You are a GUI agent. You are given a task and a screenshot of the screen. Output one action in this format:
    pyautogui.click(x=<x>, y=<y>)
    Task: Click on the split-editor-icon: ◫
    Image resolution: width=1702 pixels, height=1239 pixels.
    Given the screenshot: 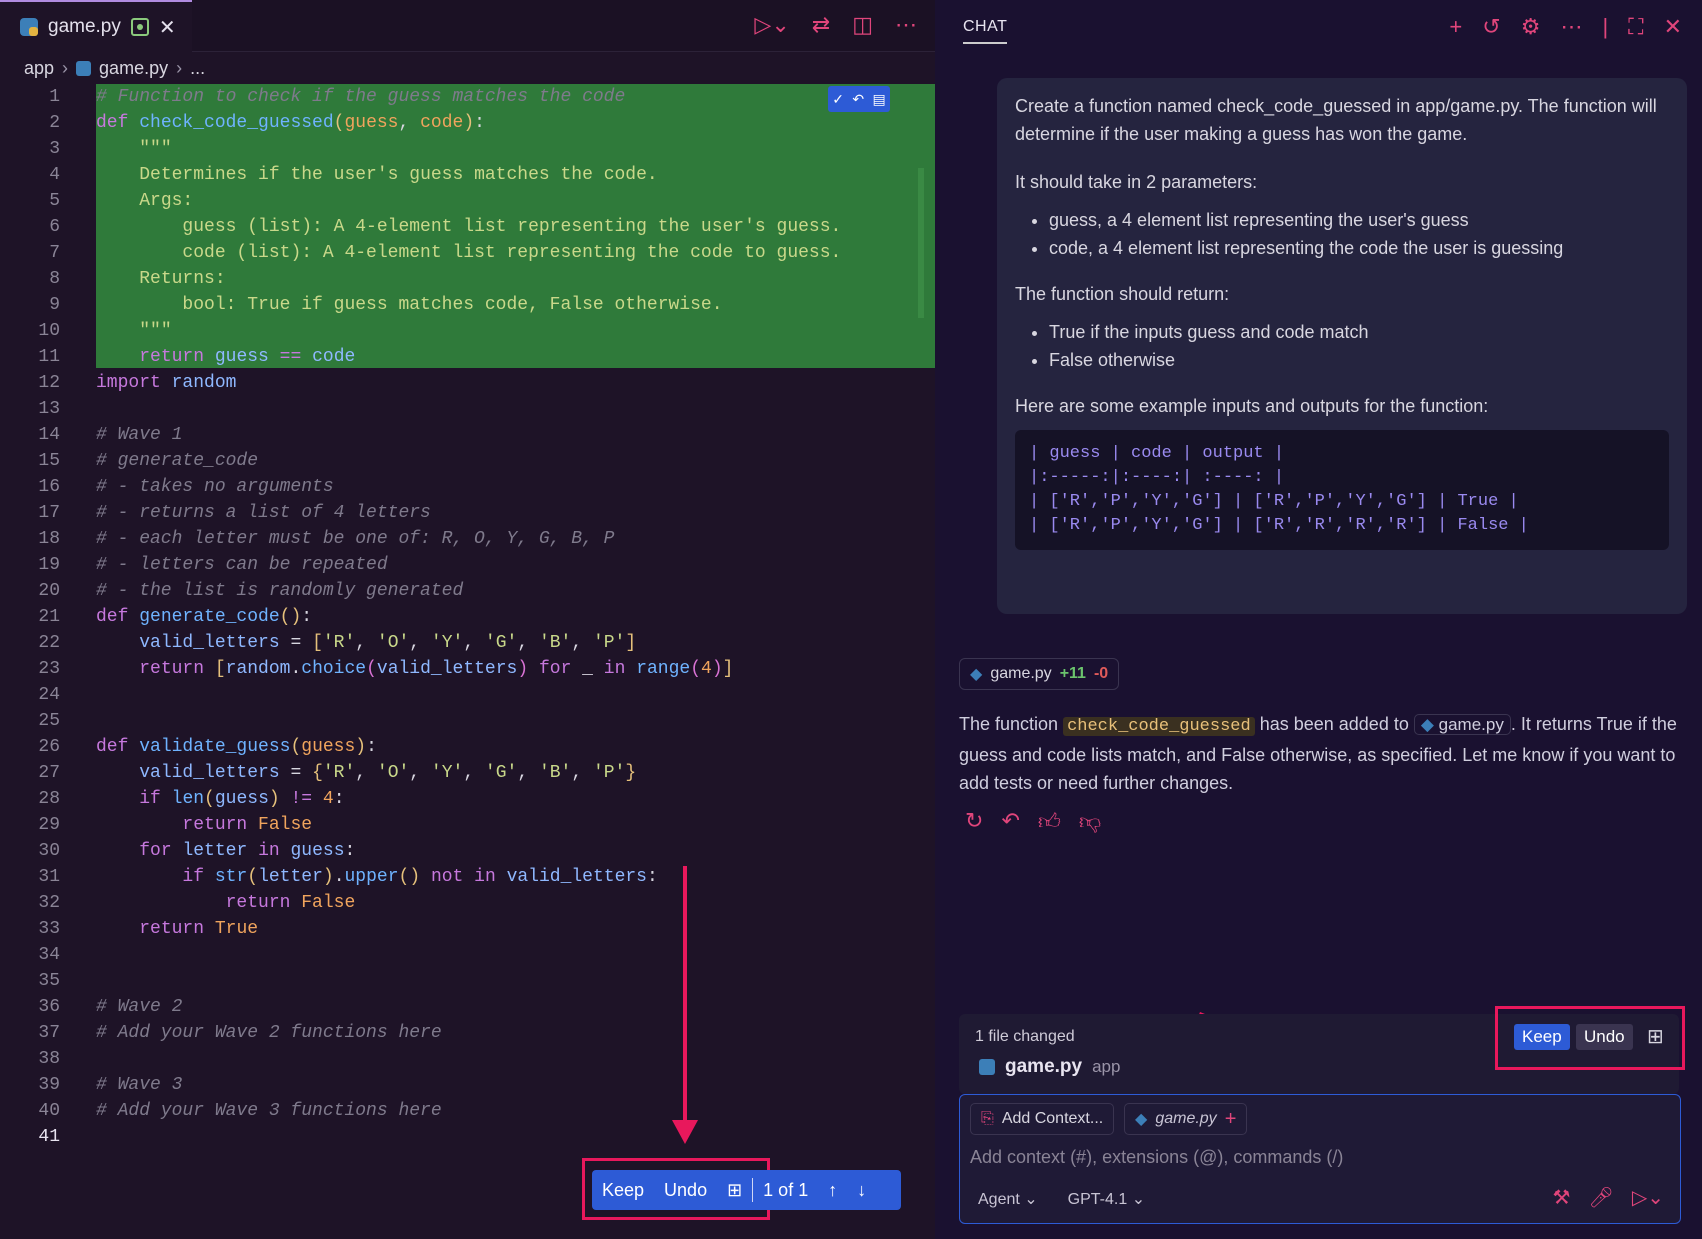 What is the action you would take?
    pyautogui.click(x=862, y=25)
    